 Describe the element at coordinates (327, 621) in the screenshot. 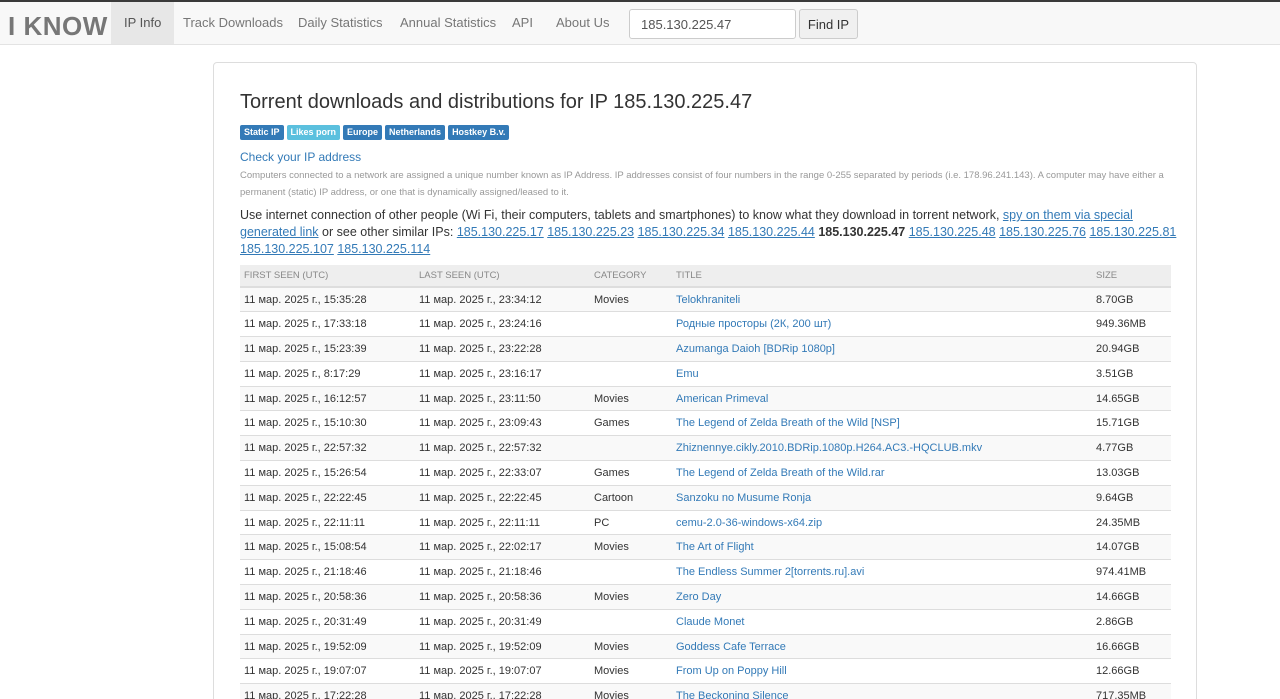

I see `first-seen-cell: 11 мар. 2025 г., 20:31:49` at that location.